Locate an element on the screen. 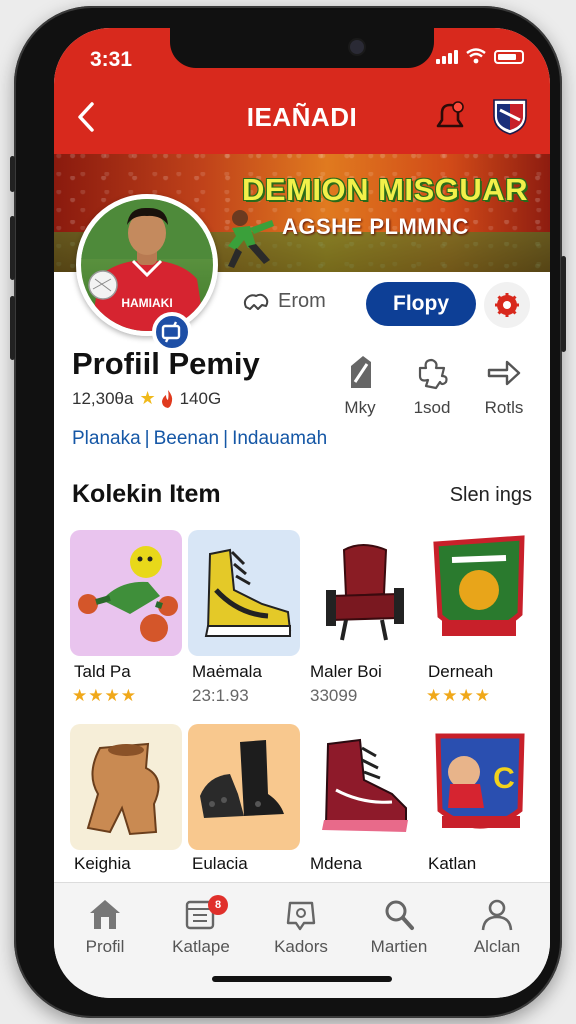 The width and height of the screenshot is (576, 1024). nav-label: Martien is located at coordinates (399, 946).